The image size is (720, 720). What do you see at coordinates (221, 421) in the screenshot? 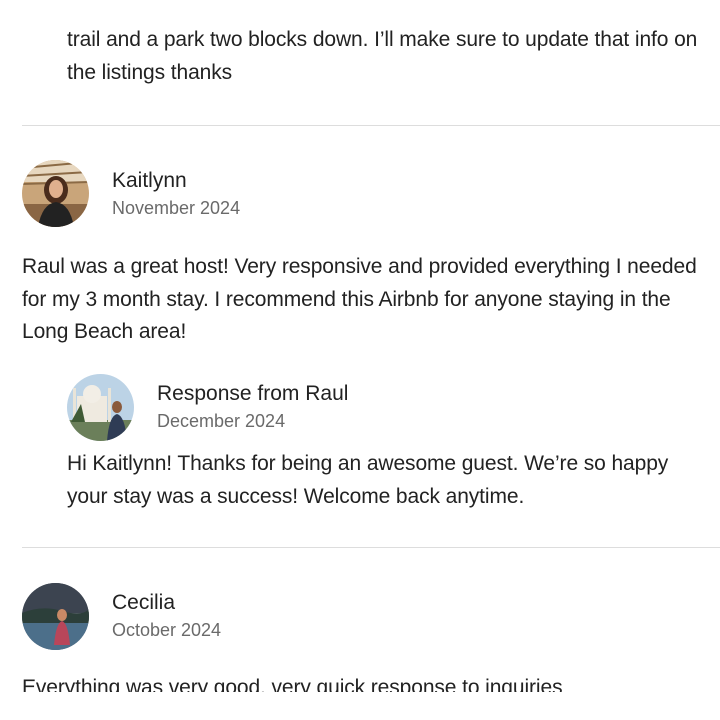
I see `host-response-date: December 2024` at bounding box center [221, 421].